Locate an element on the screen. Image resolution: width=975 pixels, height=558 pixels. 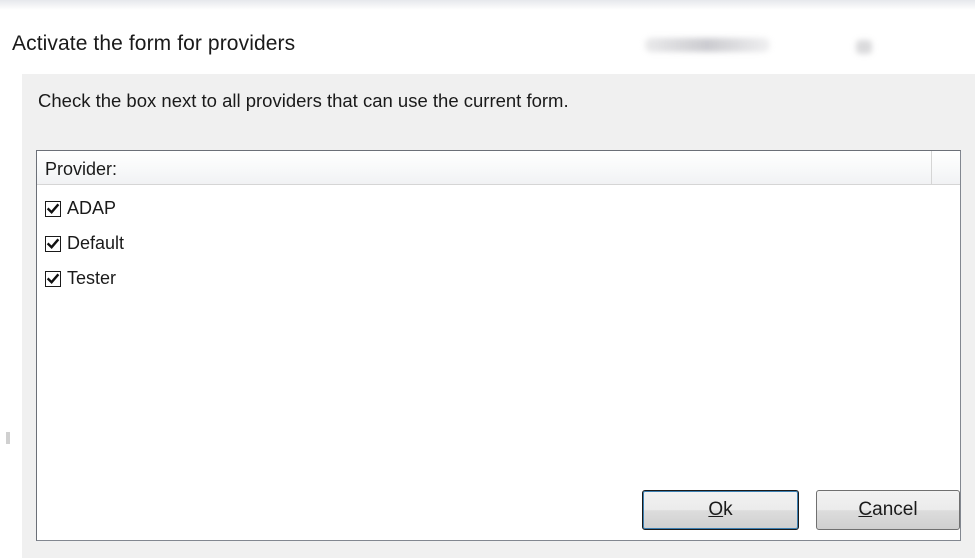
column-header-label: Provider: is located at coordinates (81, 169).